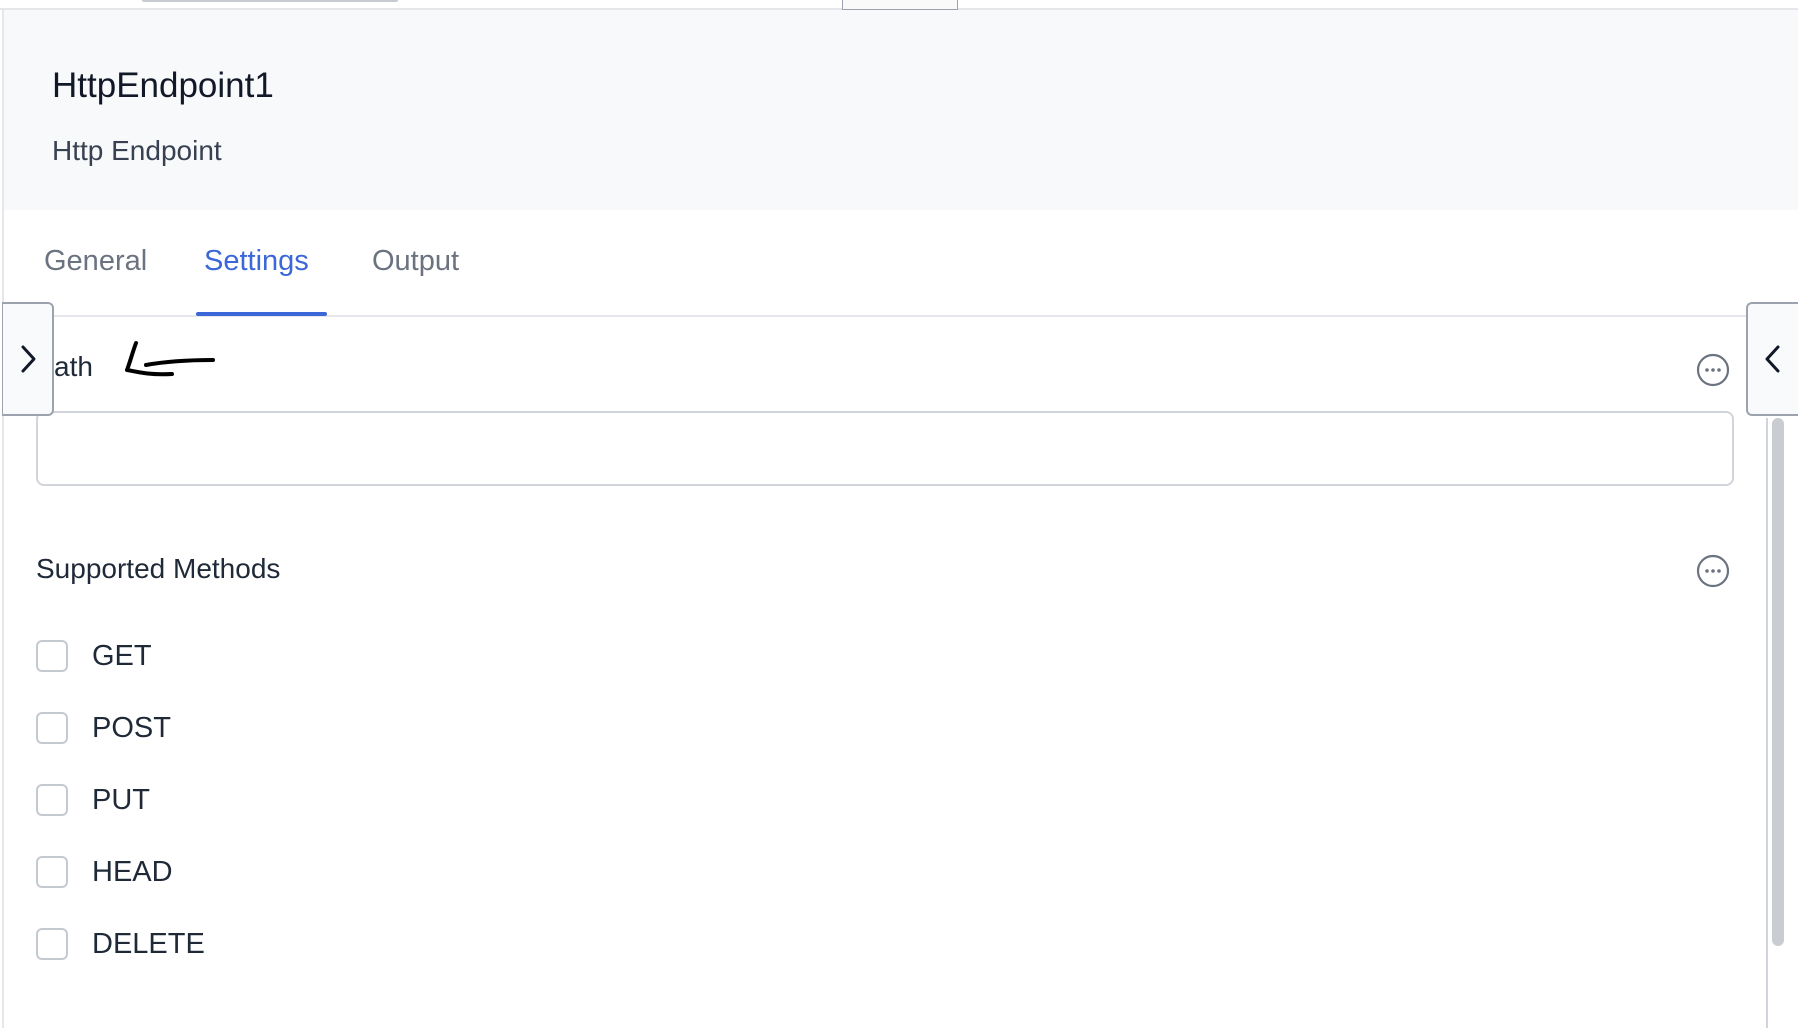  I want to click on supported-methods-label: Supported Methods, so click(158, 568).